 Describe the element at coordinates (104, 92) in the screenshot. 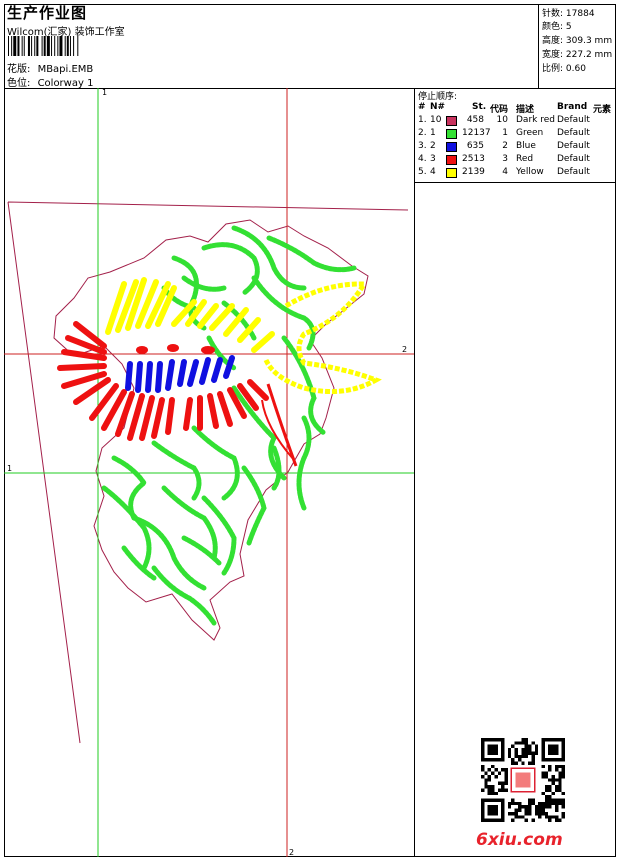

I see `guide-v-green-label: 1` at that location.